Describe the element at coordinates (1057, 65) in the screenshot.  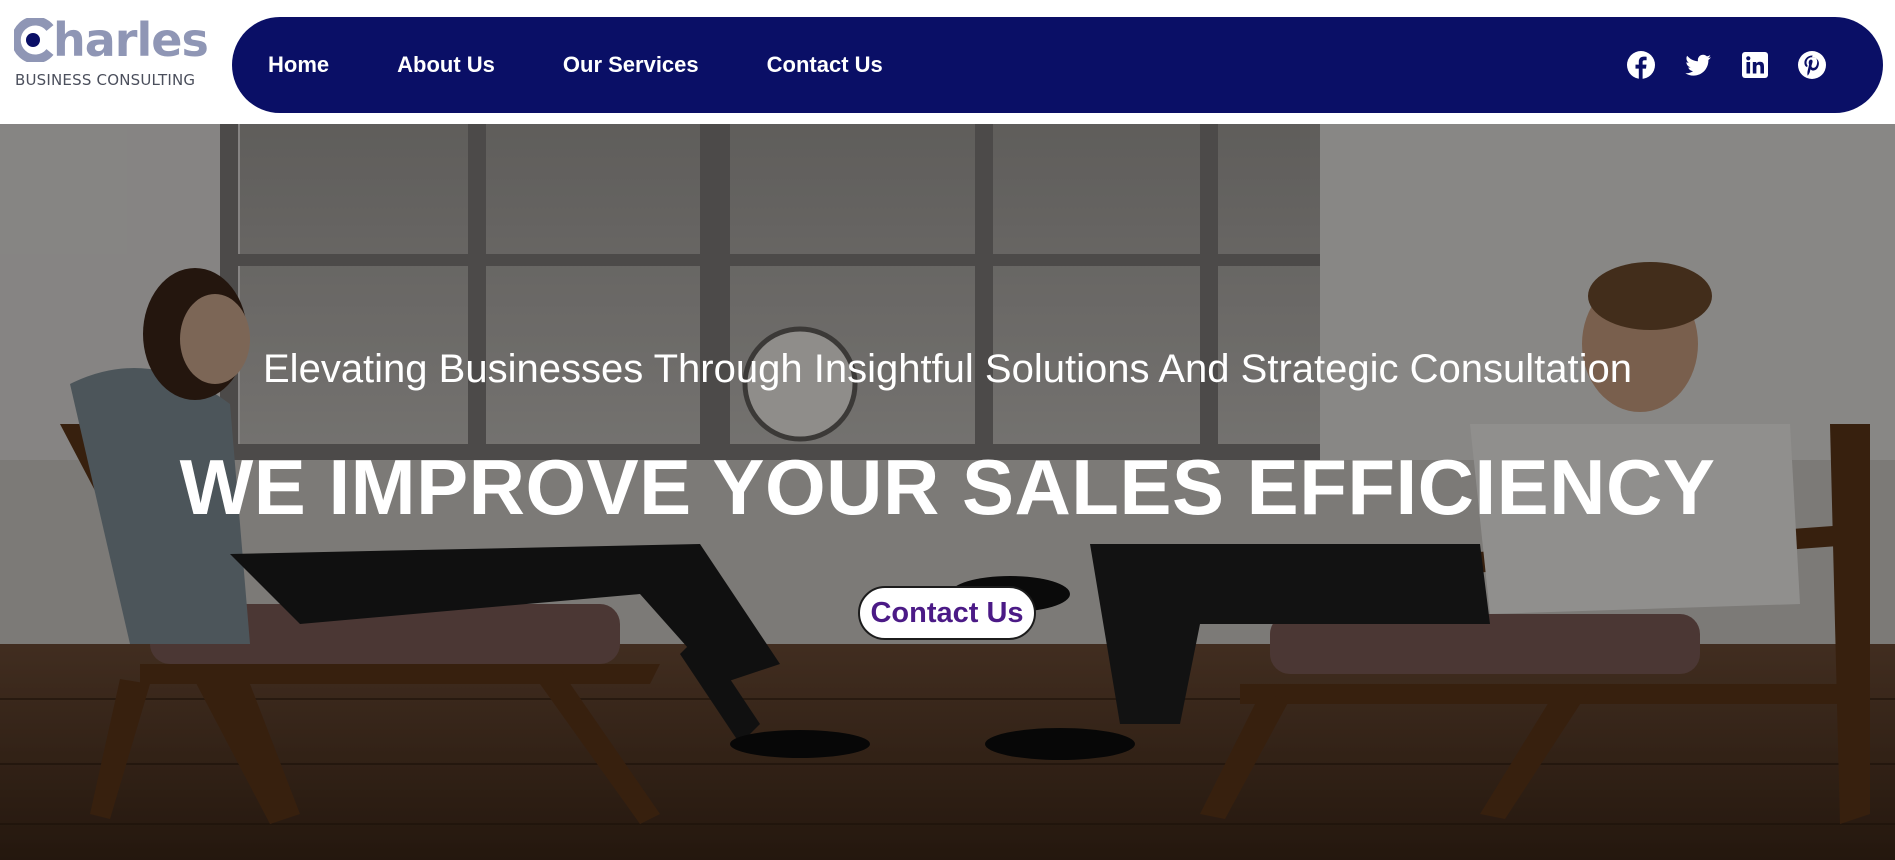
I see `main-nav: Home About Us Our Services Contact Us` at that location.